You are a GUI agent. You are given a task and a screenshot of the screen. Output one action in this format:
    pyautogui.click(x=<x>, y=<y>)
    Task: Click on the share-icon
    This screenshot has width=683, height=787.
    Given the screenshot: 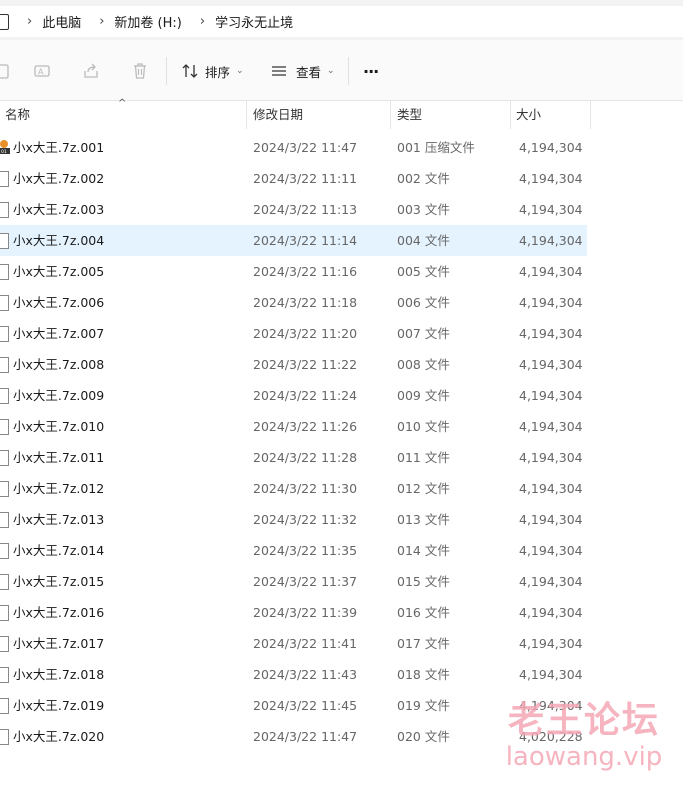 What is the action you would take?
    pyautogui.click(x=91, y=71)
    